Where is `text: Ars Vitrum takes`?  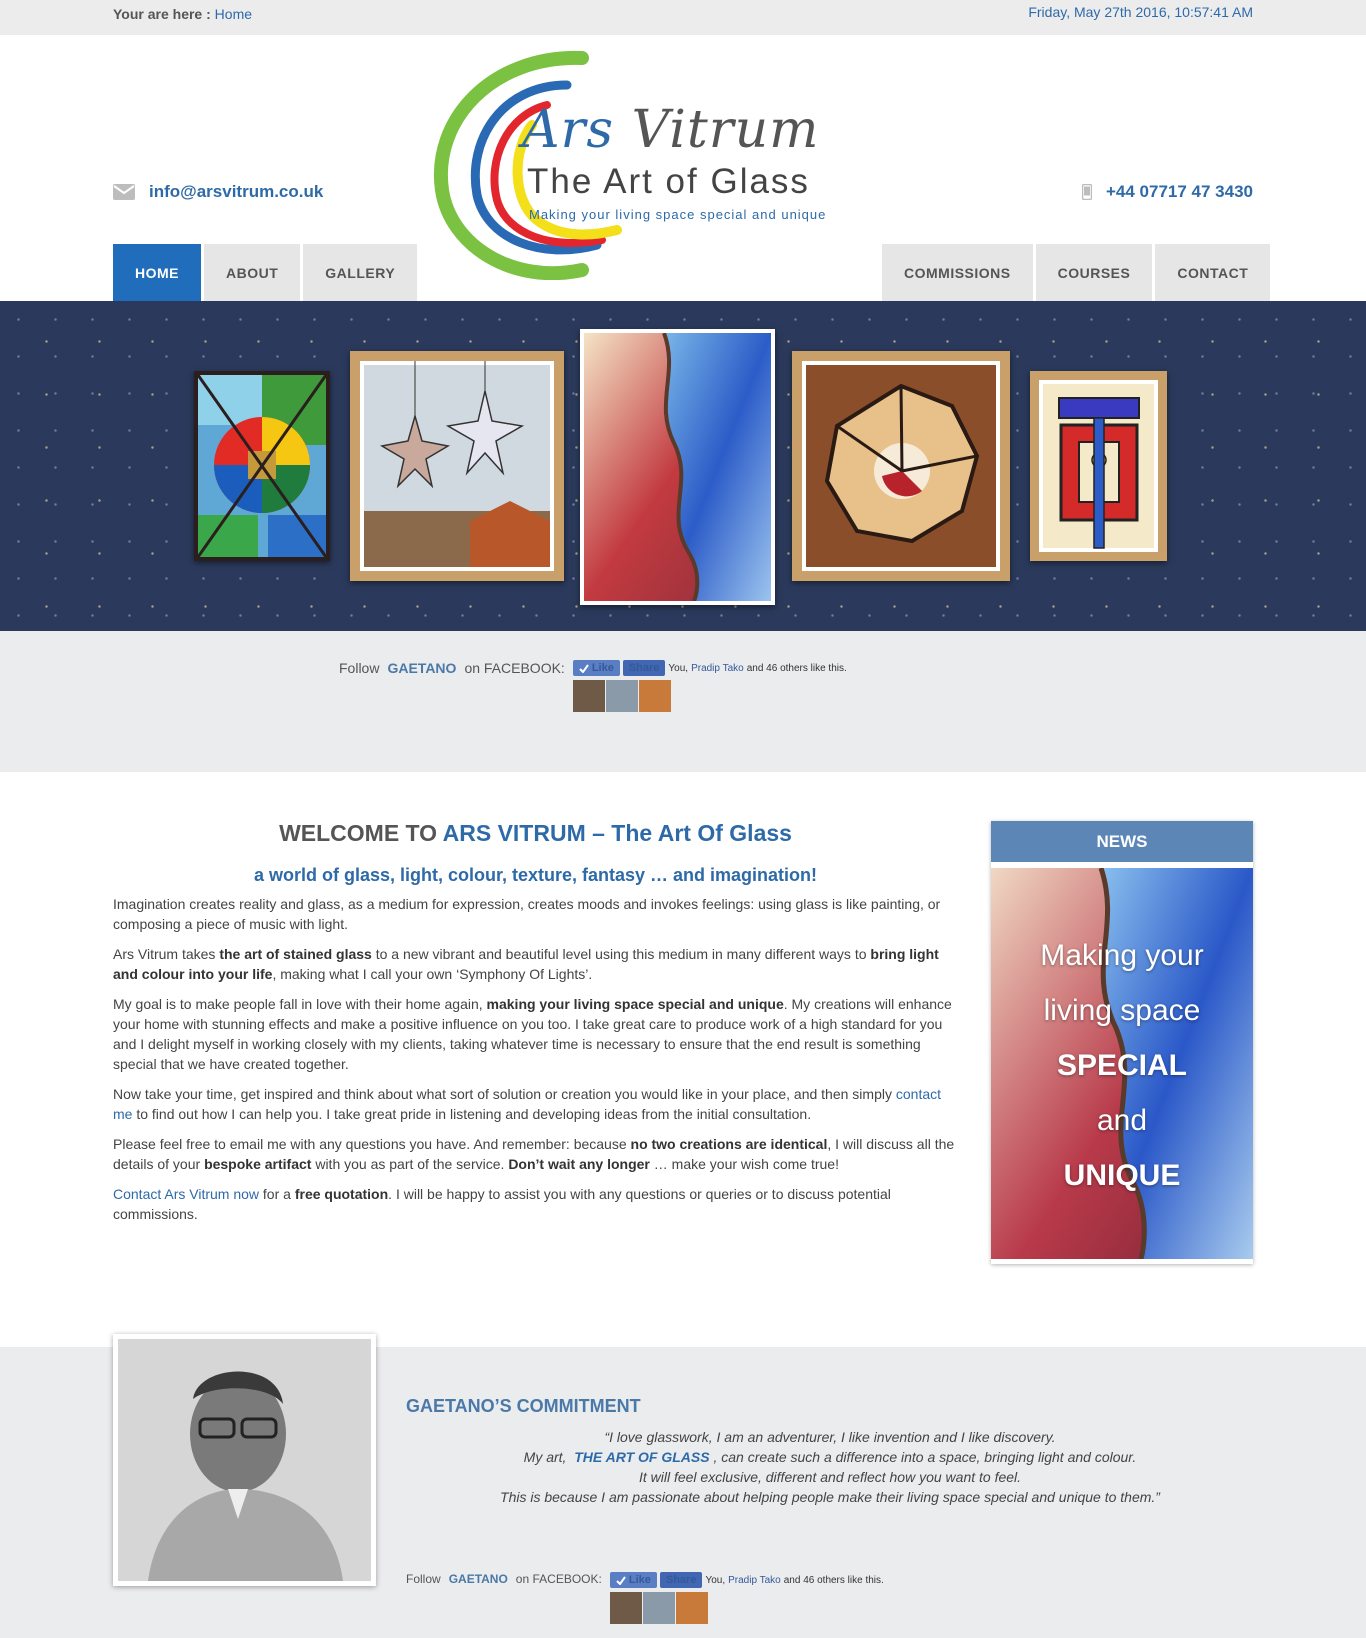
text: Ars Vitrum takes is located at coordinates (164, 954).